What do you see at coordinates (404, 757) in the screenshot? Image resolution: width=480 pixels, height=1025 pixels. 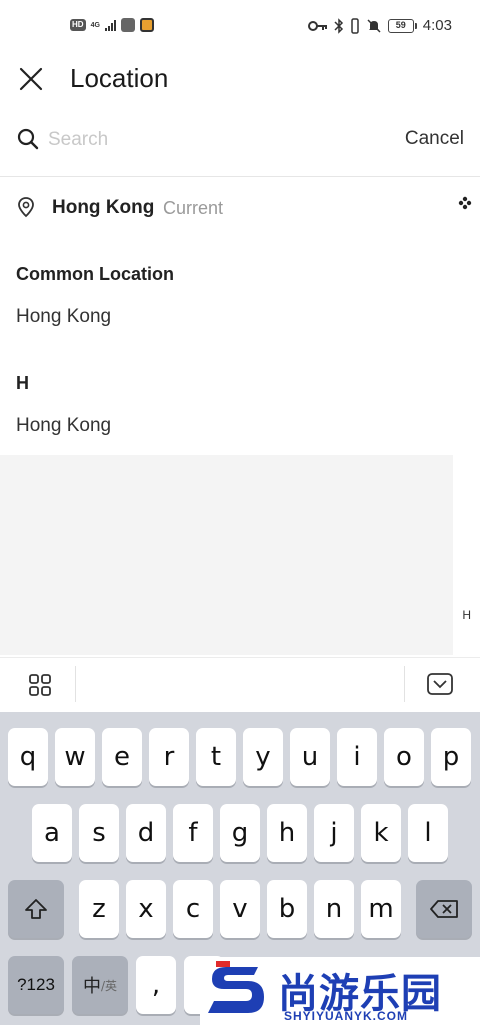 I see `key-o: o` at bounding box center [404, 757].